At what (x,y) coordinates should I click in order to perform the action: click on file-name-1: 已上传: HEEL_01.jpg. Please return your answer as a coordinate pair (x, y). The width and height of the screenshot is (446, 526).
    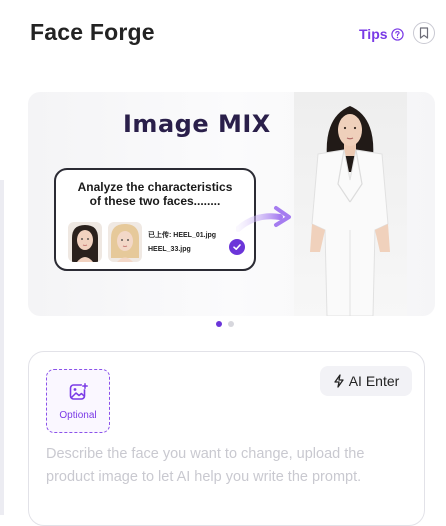
    Looking at the image, I should click on (182, 235).